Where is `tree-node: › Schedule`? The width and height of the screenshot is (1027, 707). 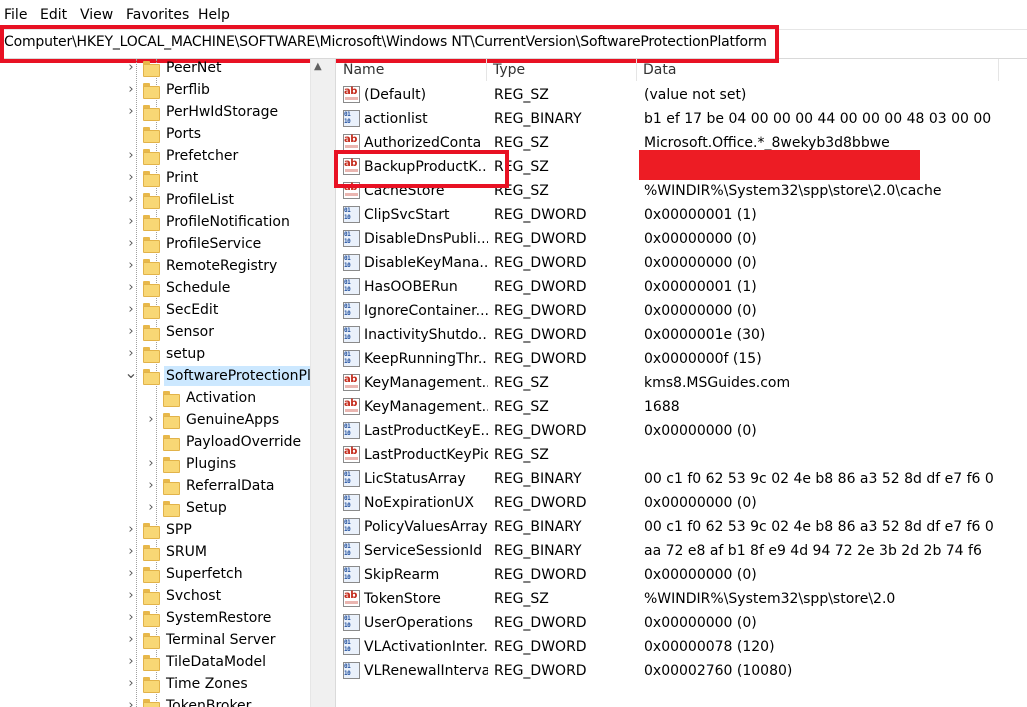
tree-node: › Schedule is located at coordinates (156, 288).